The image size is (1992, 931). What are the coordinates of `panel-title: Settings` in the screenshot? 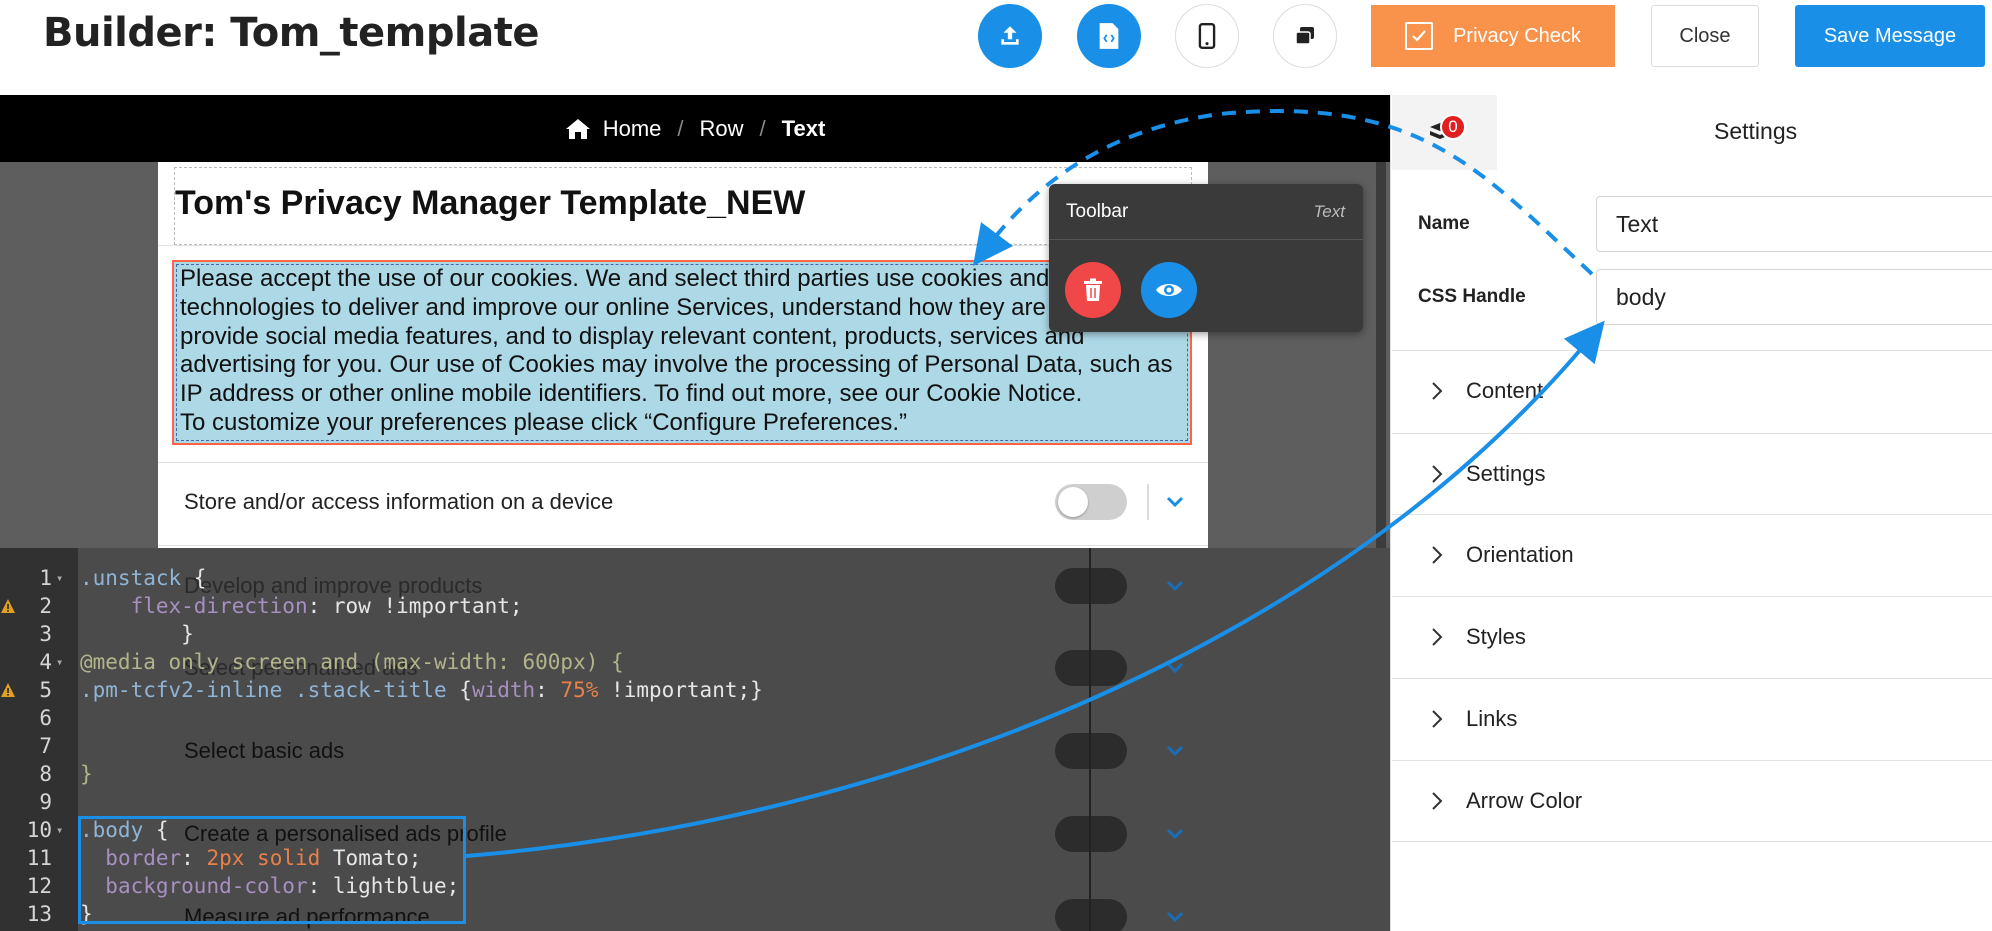 It's located at (1756, 131).